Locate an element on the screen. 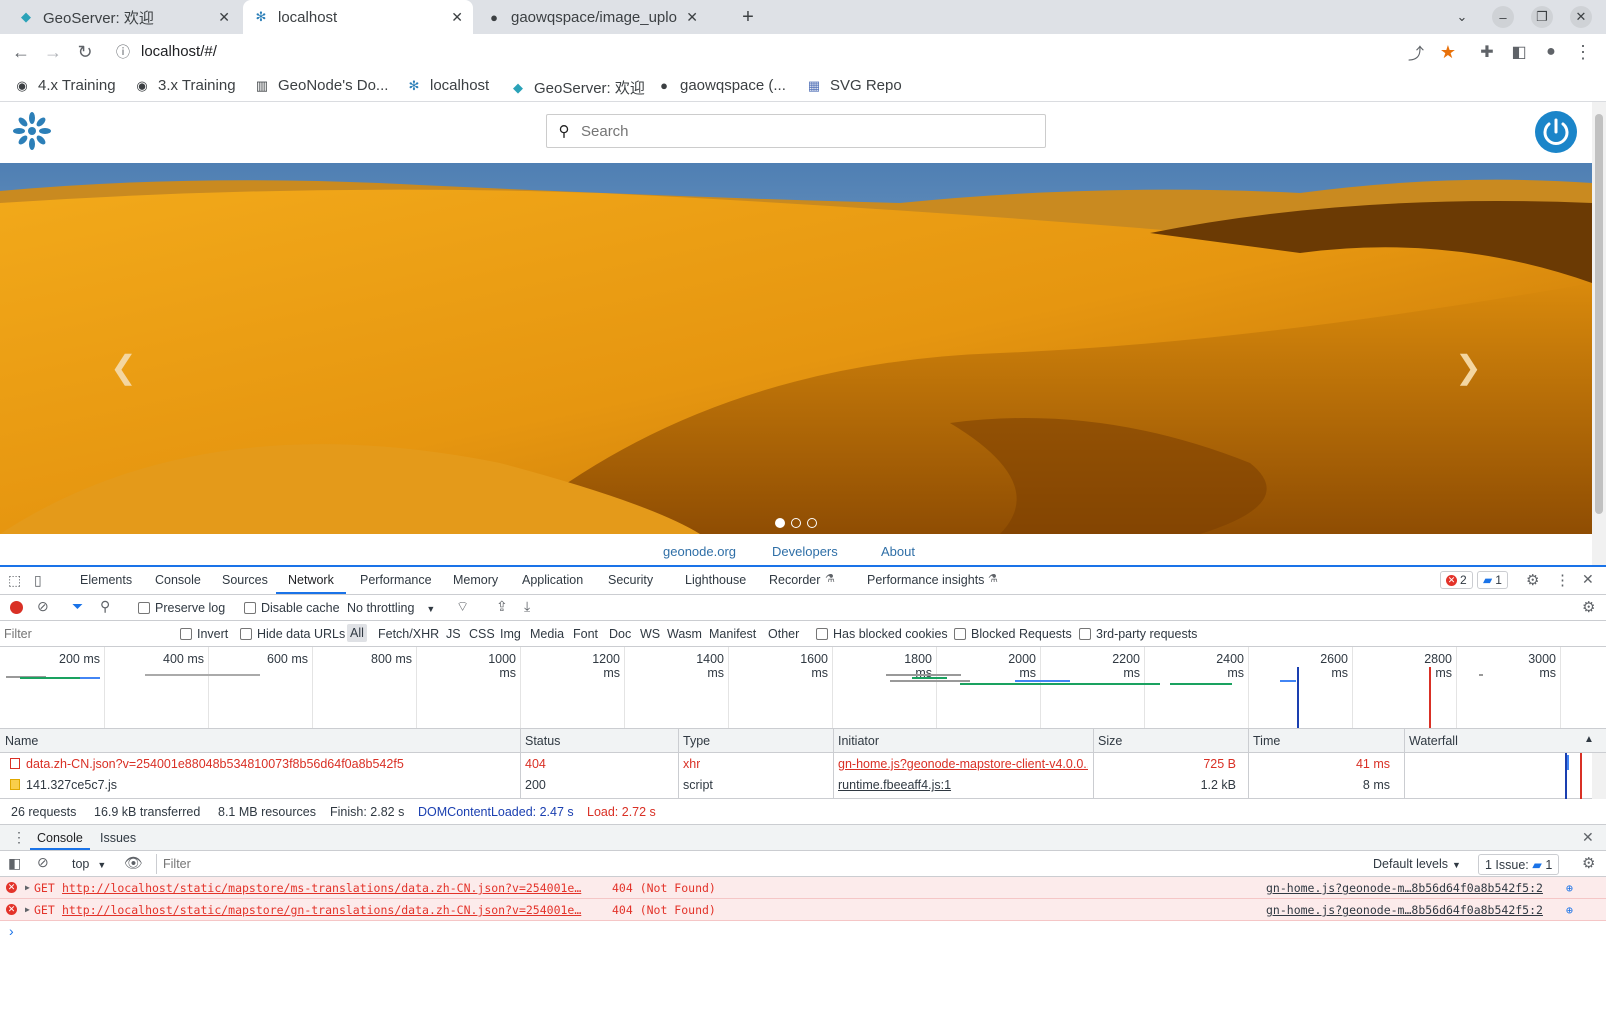  table-scrollbar is located at coordinates (1599, 776).